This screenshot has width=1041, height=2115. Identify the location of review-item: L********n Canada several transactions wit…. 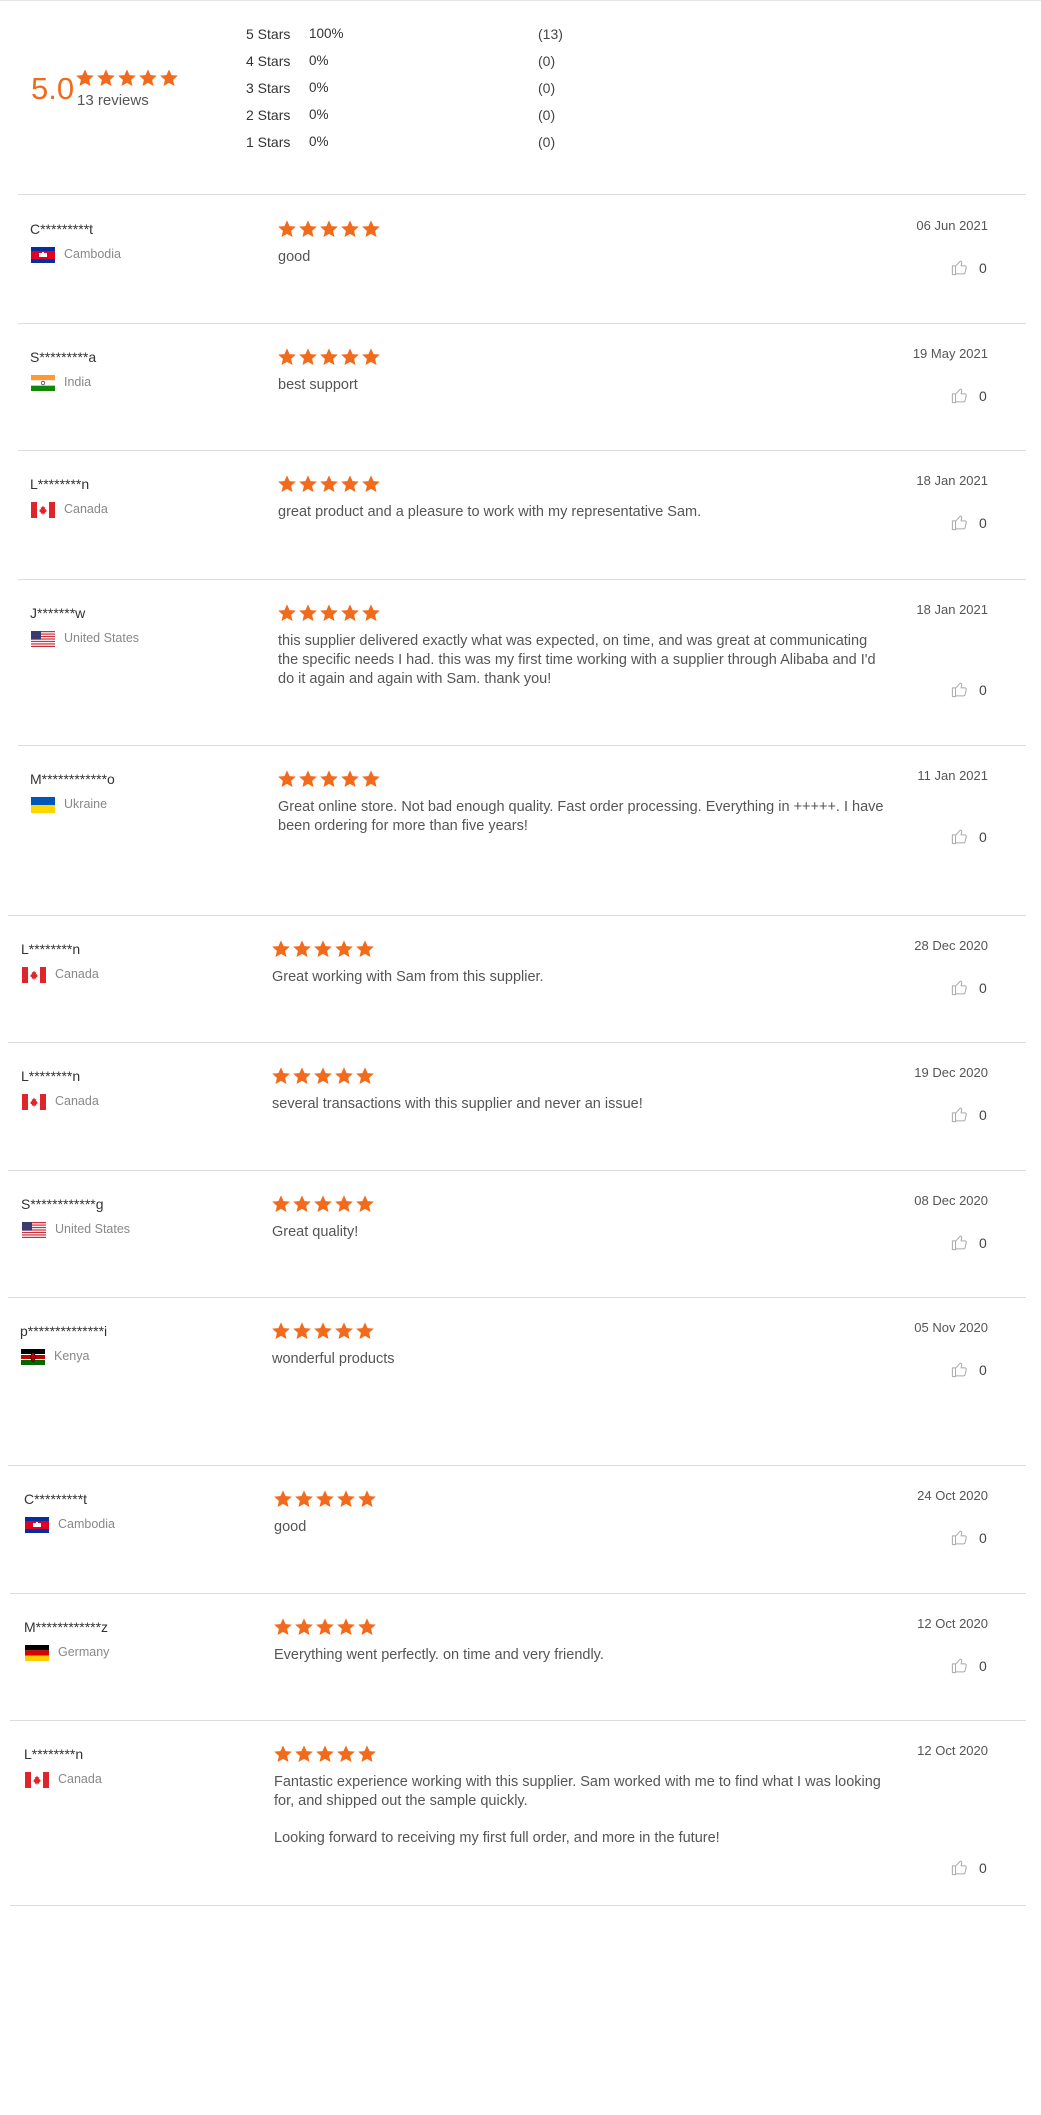
(520, 1106).